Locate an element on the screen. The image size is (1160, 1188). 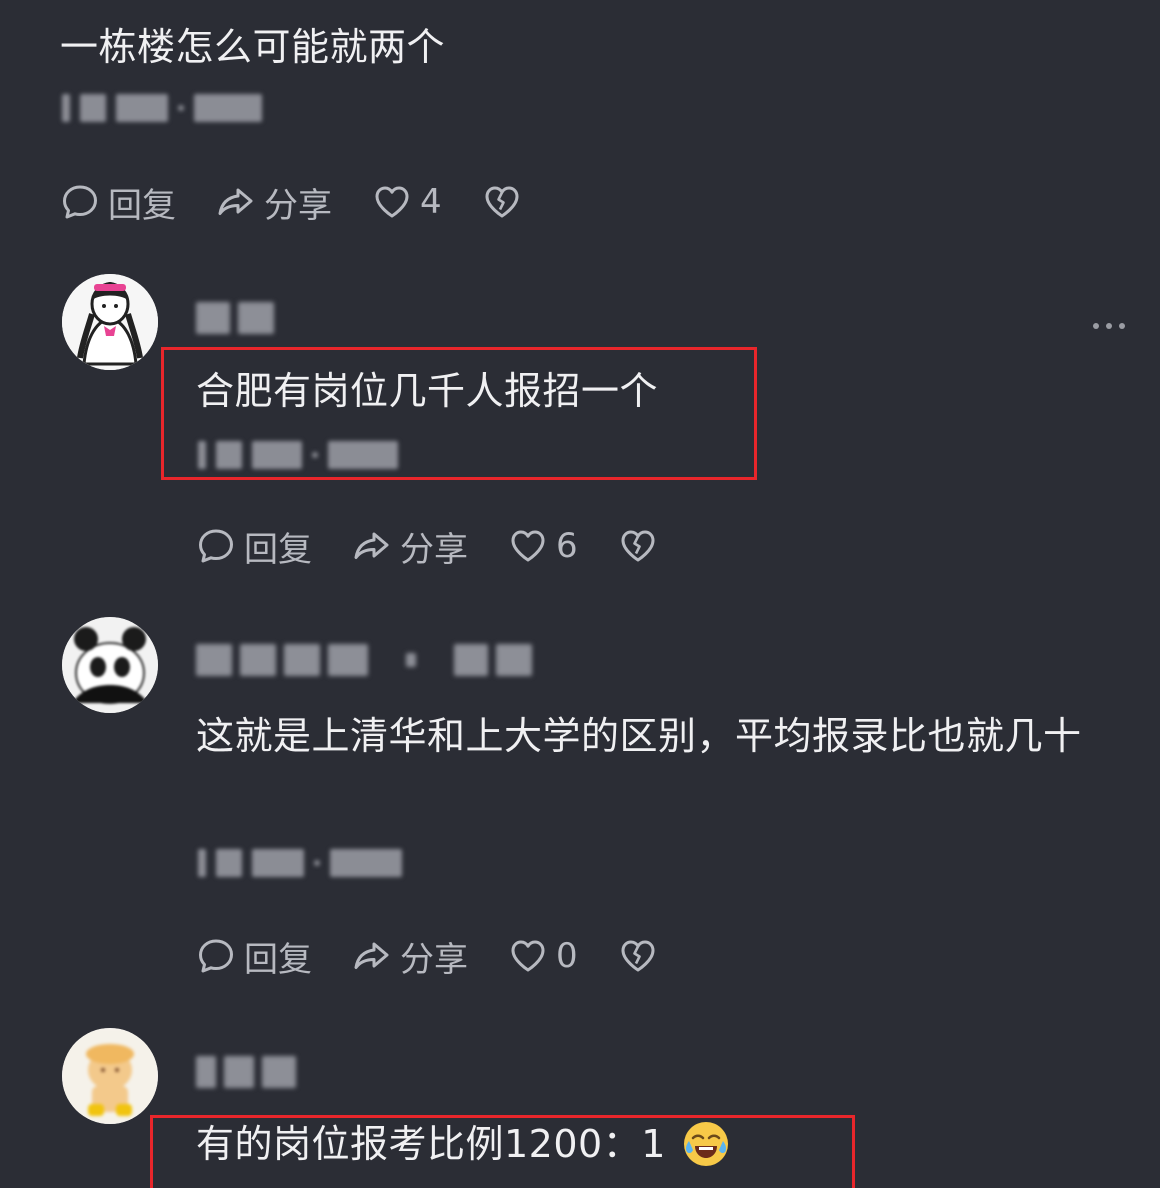
like-count: 6 is located at coordinates (567, 546).